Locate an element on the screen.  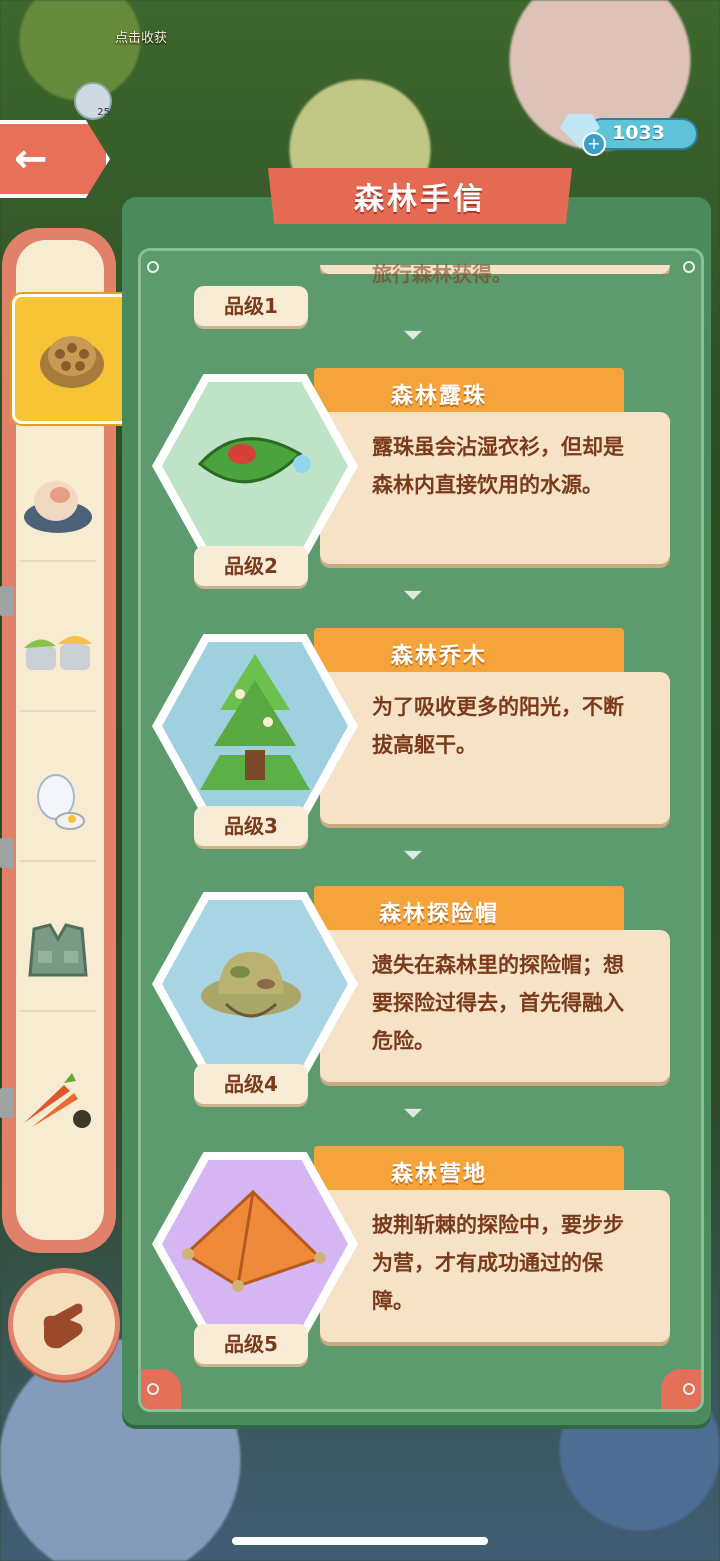
grade-label: 品级3 is located at coordinates (251, 826).